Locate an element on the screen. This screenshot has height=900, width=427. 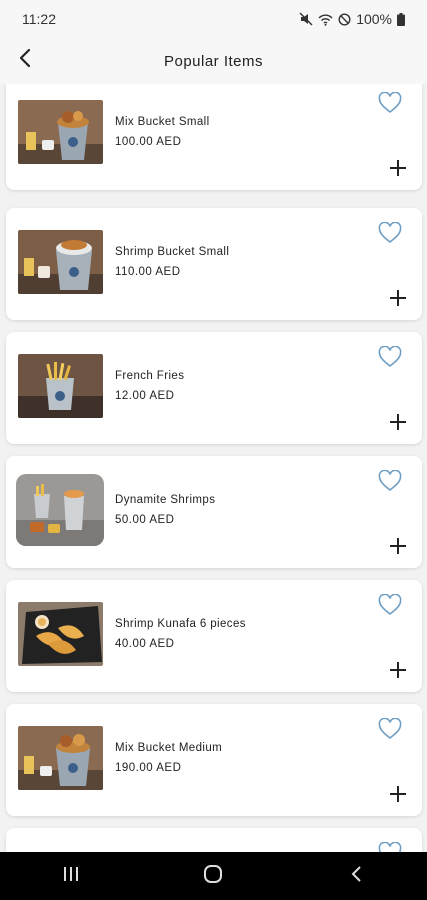
item-name: French Fries is located at coordinates (150, 376).